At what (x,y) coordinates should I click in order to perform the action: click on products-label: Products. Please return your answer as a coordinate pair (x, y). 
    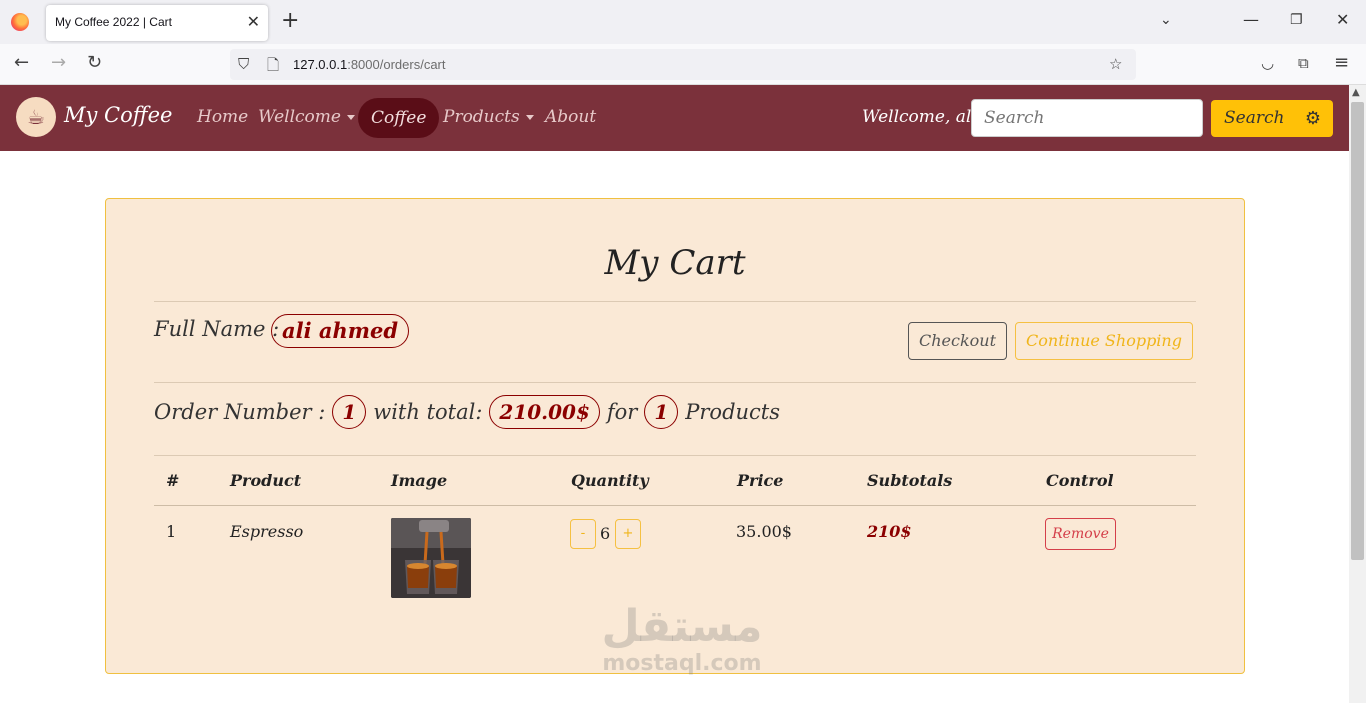
    Looking at the image, I should click on (733, 412).